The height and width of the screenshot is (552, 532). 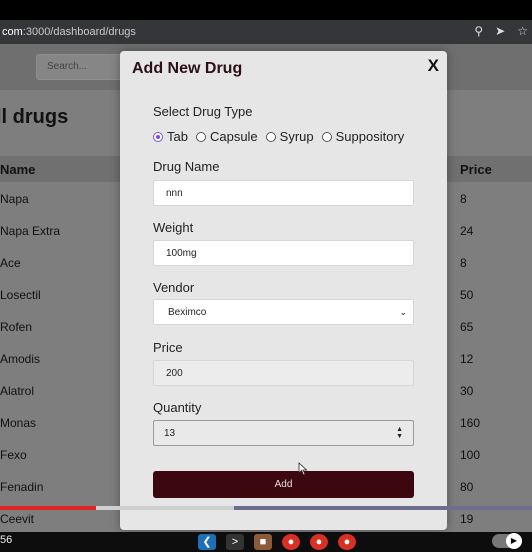 I want to click on drug-name-cell: Monas, so click(x=18, y=423).